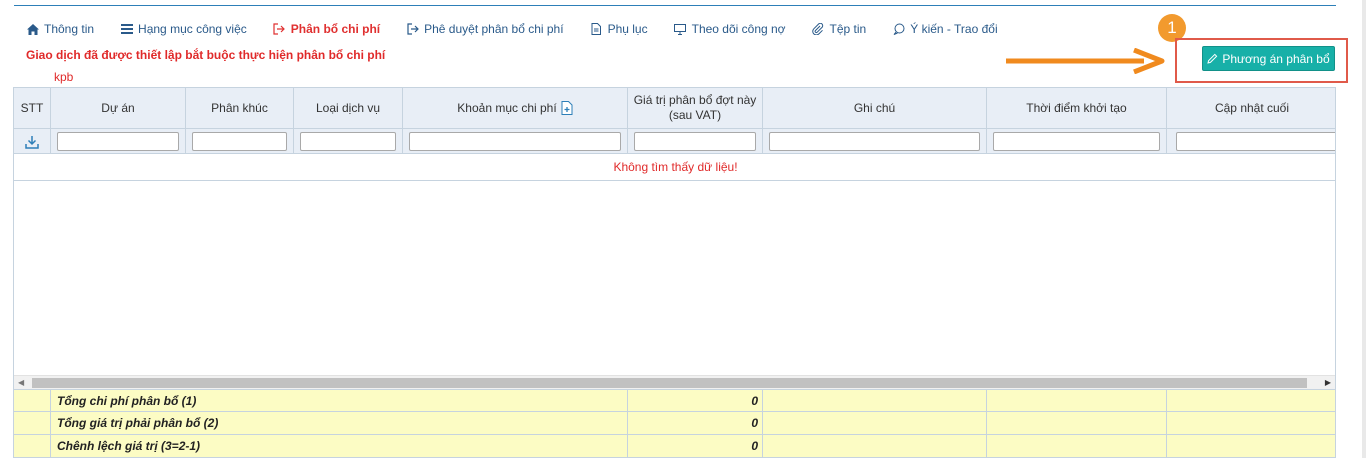  What do you see at coordinates (818, 29) in the screenshot?
I see `paperclip-icon` at bounding box center [818, 29].